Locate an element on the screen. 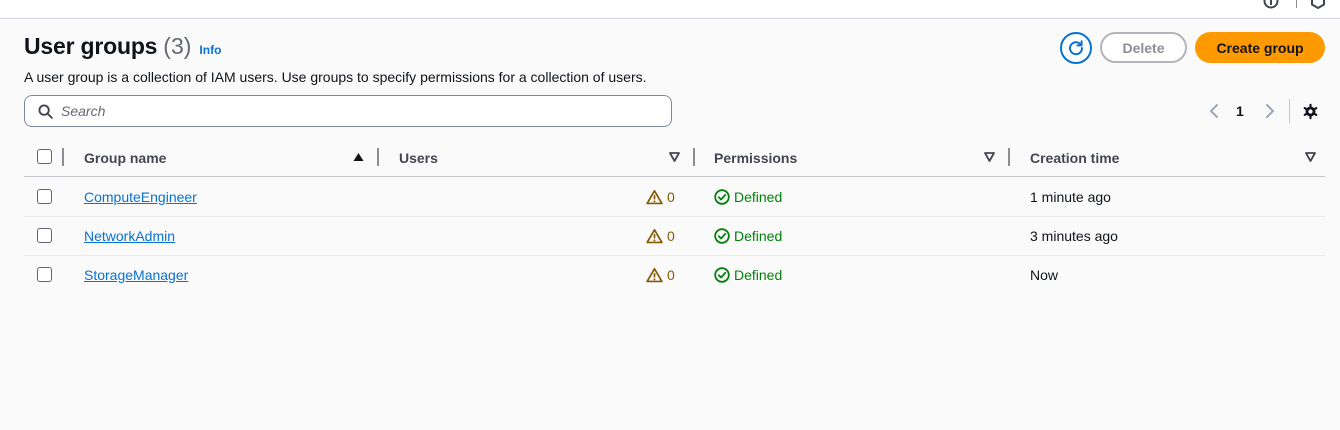 This screenshot has width=1340, height=430. group-name-link: NetworkAdmin is located at coordinates (129, 236).